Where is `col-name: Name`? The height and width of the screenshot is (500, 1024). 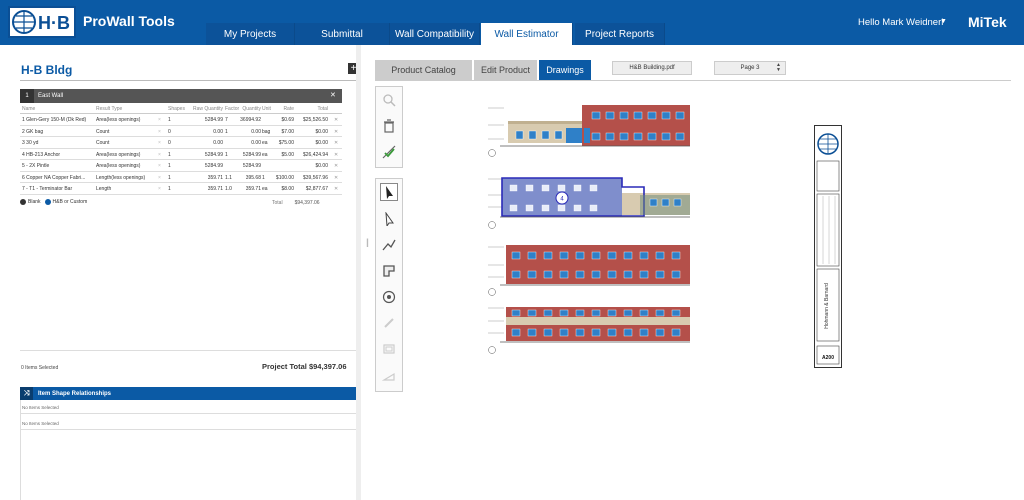
col-name: Name is located at coordinates (29, 109).